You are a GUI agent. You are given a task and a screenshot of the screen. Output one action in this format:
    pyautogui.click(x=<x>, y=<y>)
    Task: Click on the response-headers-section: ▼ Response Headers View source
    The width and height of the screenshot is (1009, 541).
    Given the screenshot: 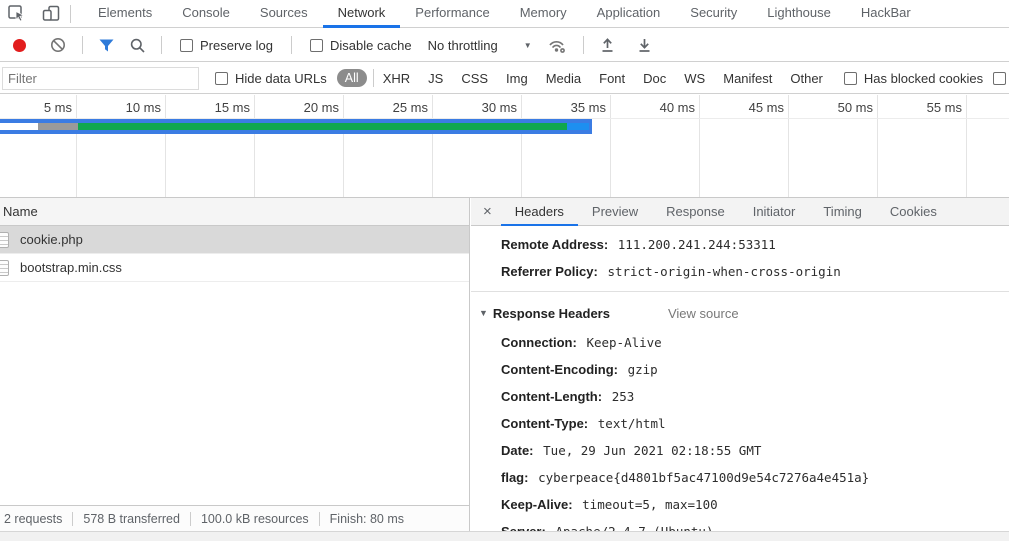 What is the action you would take?
    pyautogui.click(x=740, y=313)
    